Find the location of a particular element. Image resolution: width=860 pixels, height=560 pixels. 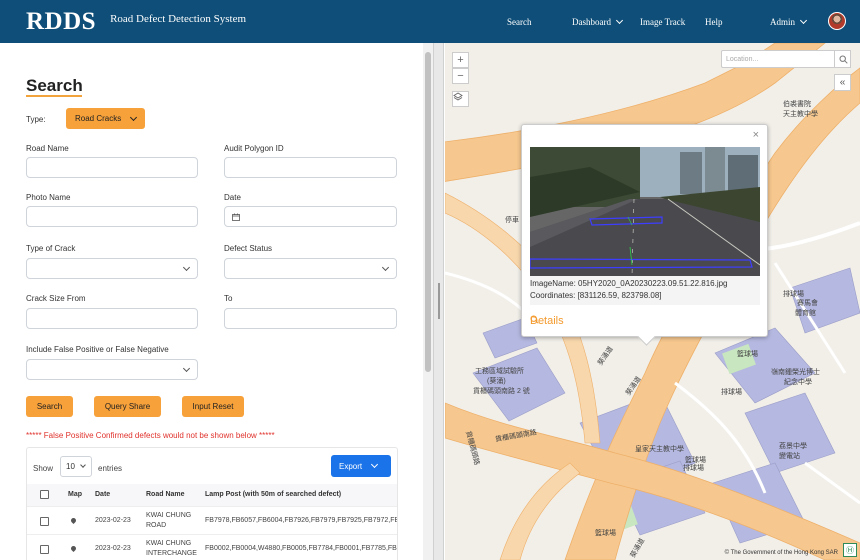

export-label: Export is located at coordinates (351, 466).